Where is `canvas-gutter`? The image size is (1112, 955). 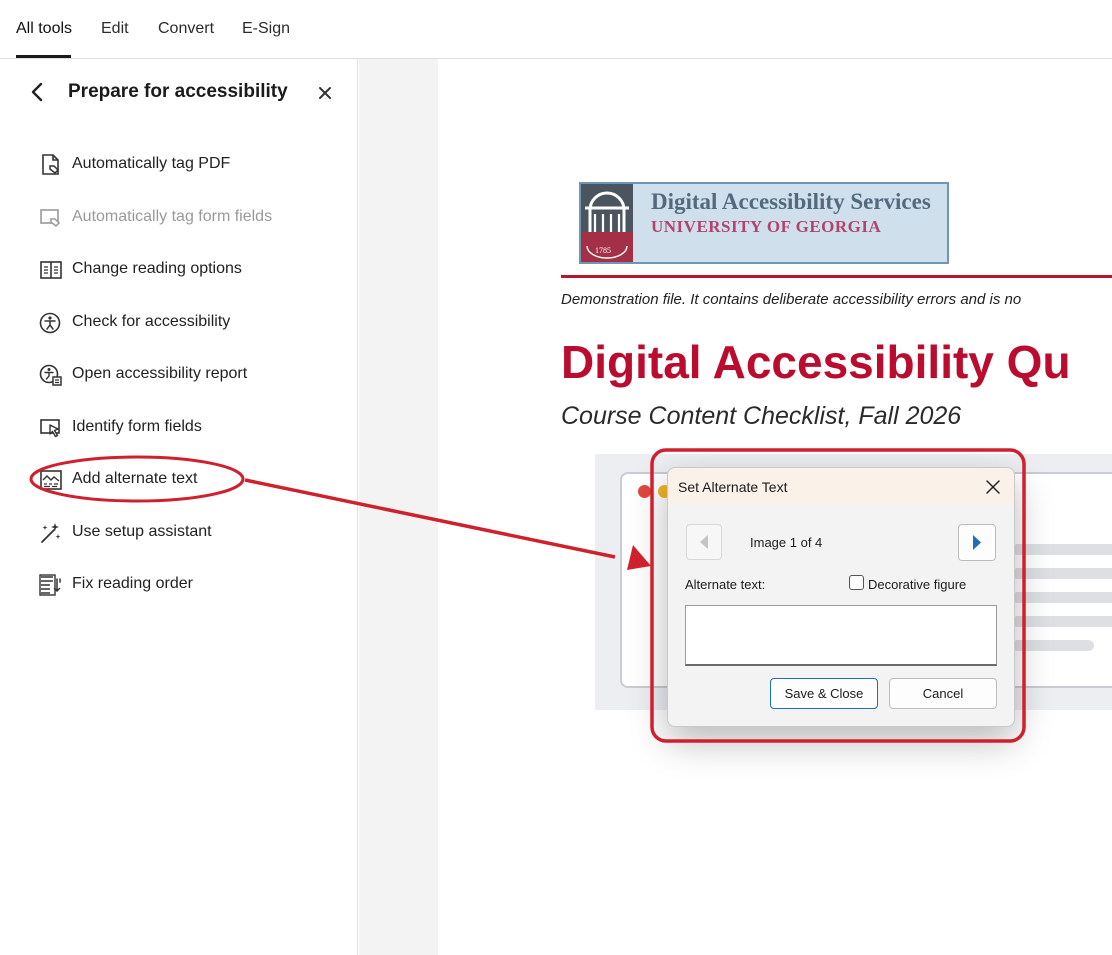
canvas-gutter is located at coordinates (398, 507).